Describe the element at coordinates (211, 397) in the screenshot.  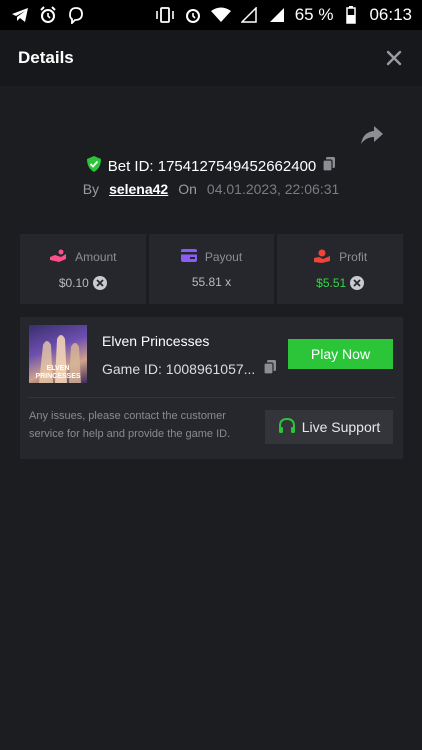
I see `divider` at that location.